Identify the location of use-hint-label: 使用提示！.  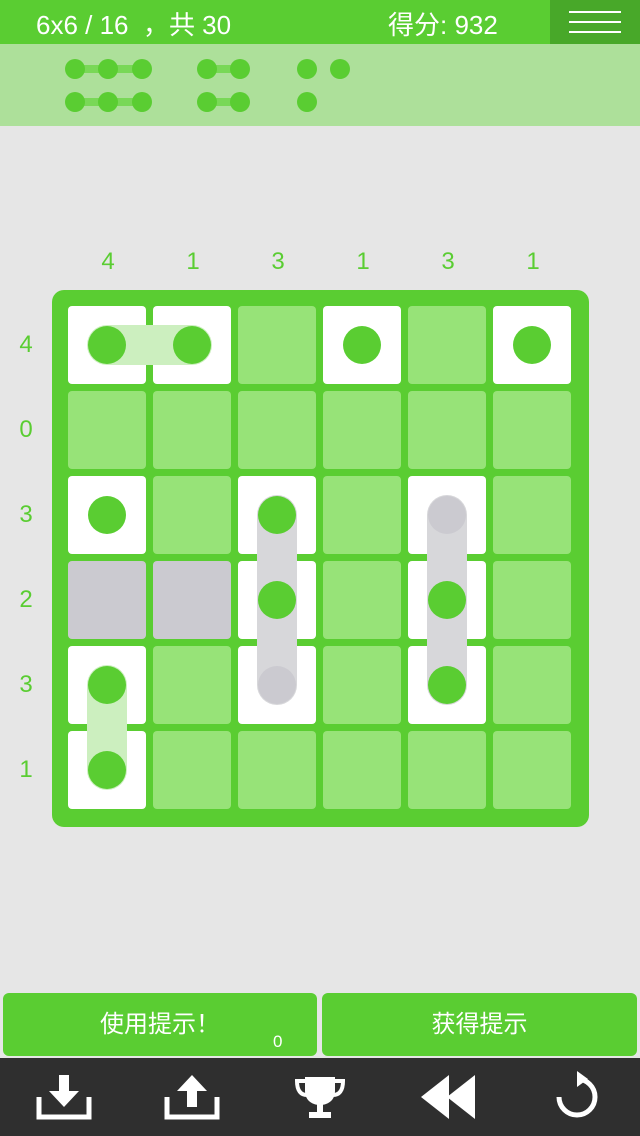
(160, 1024).